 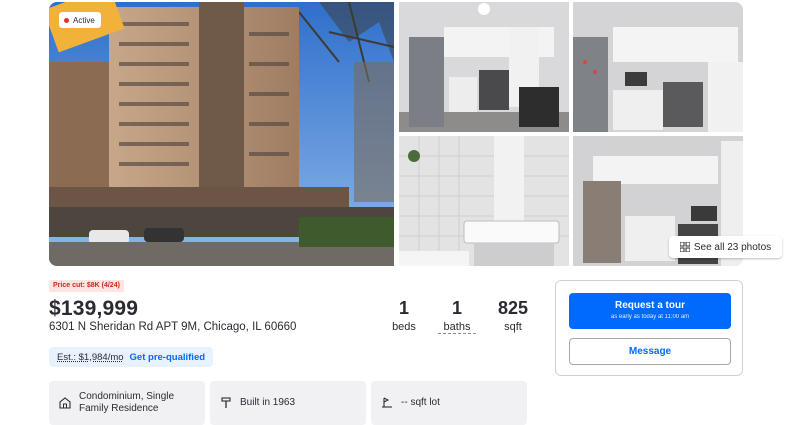 I want to click on home-type-text: Condominium, Single Family Residence, so click(x=127, y=402).